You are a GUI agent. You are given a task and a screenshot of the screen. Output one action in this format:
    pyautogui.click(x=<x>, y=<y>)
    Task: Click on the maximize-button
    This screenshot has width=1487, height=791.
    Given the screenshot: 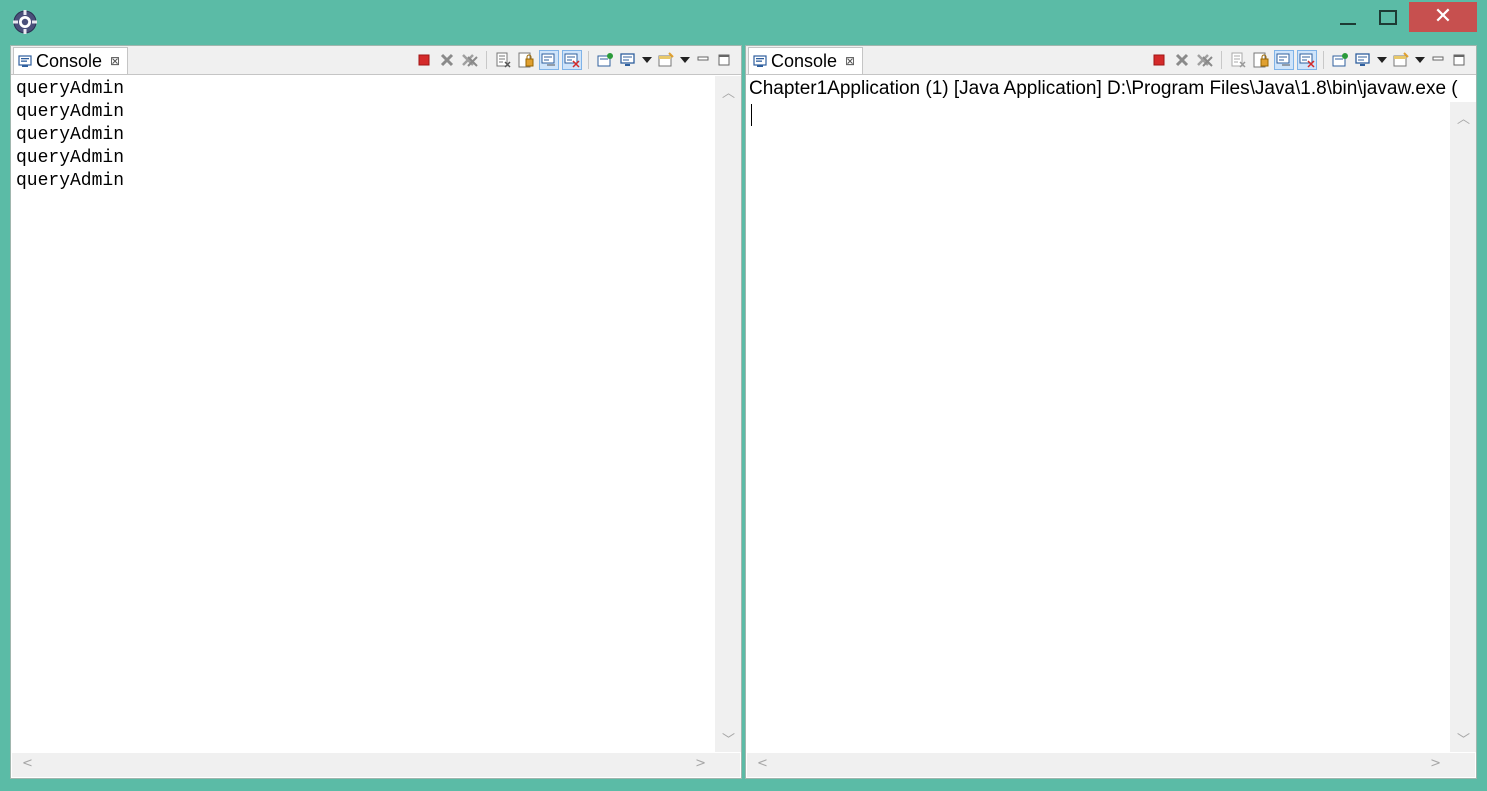 What is the action you would take?
    pyautogui.click(x=1388, y=17)
    